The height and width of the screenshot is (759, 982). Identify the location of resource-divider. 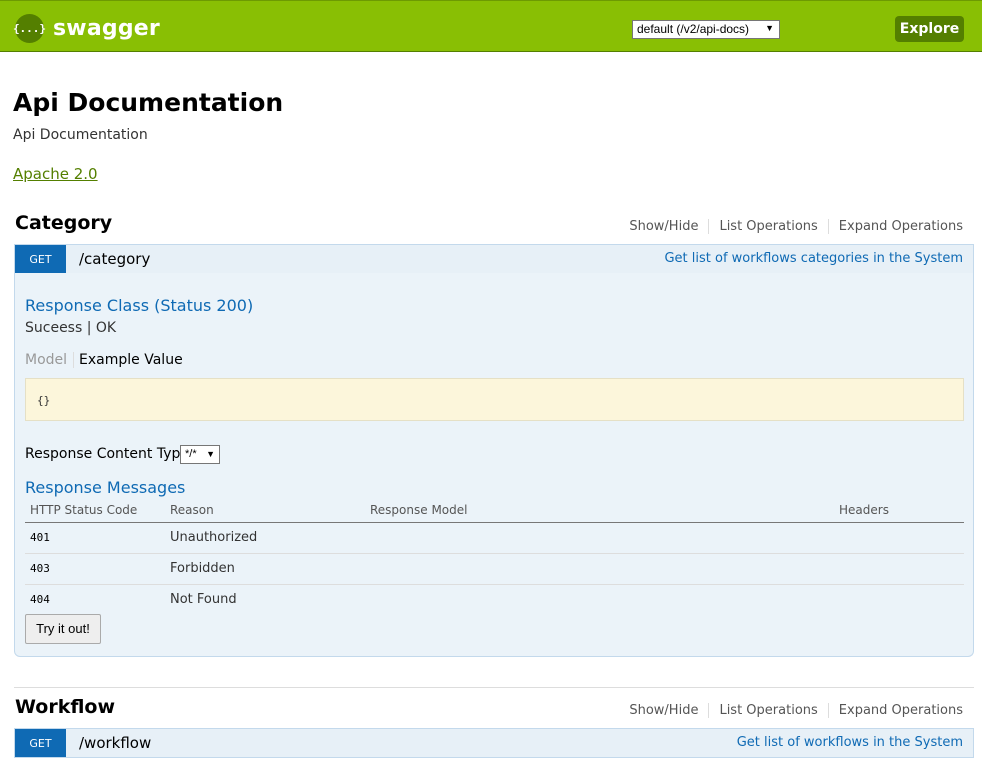
(494, 687).